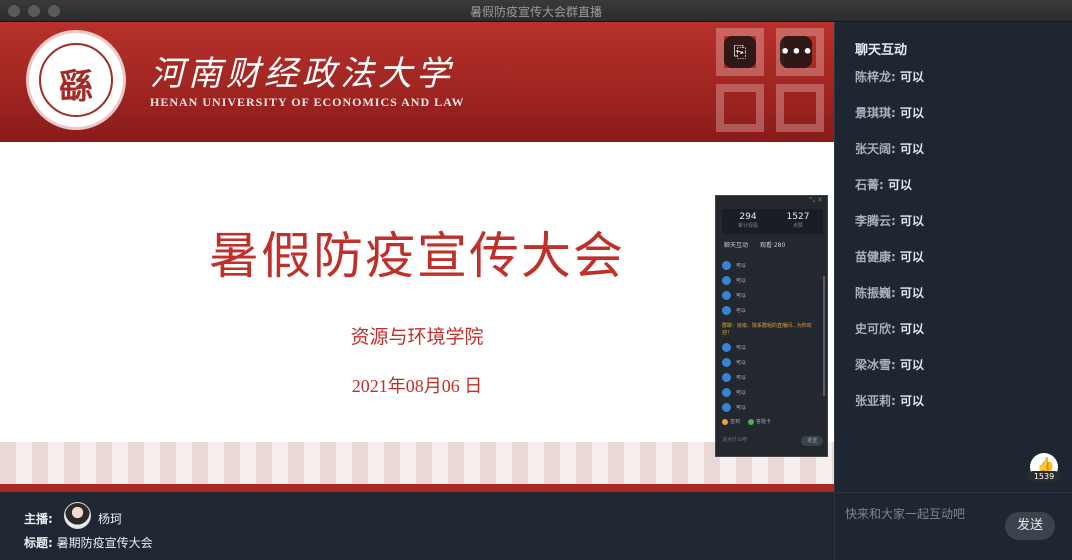 This screenshot has width=1072, height=560. Describe the element at coordinates (417, 526) in the screenshot. I see `host-info-bar: 主播: 杨珂 标题: 暑期防疫宣传大会` at that location.